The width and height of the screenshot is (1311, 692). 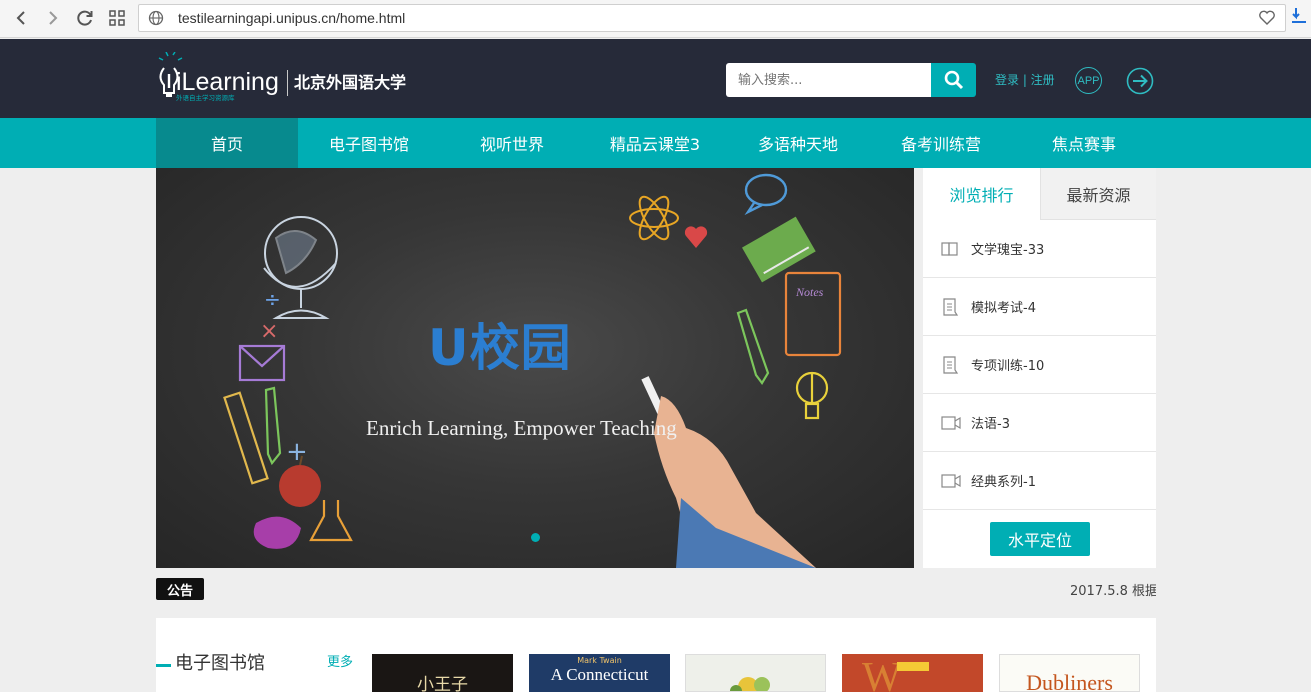 I want to click on ranking-item: 经典系列-1, so click(x=1039, y=481).